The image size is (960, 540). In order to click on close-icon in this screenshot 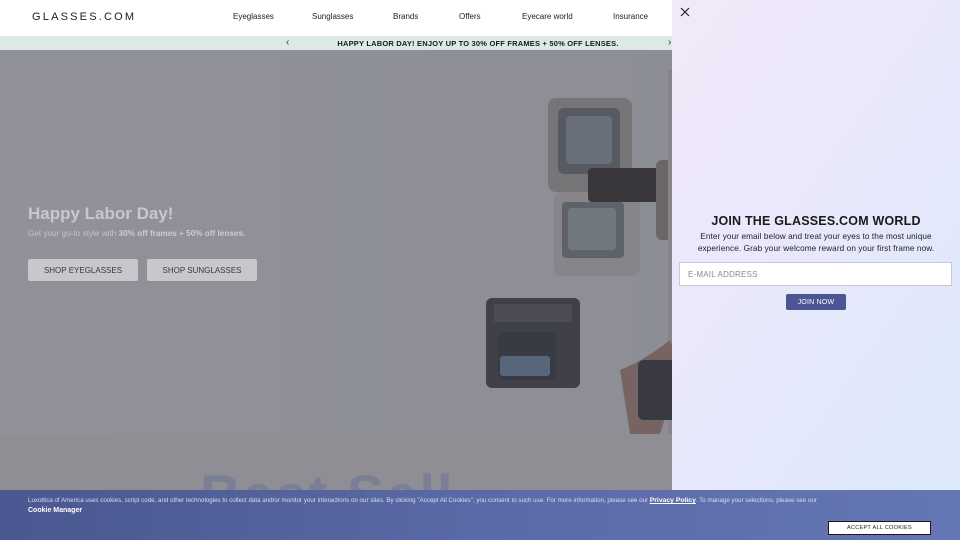, I will do `click(685, 12)`.